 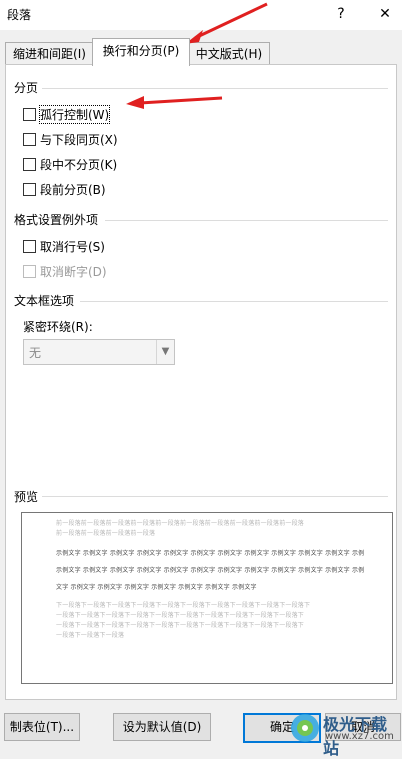 What do you see at coordinates (35, 353) in the screenshot?
I see `tight-wrap-value: 无` at bounding box center [35, 353].